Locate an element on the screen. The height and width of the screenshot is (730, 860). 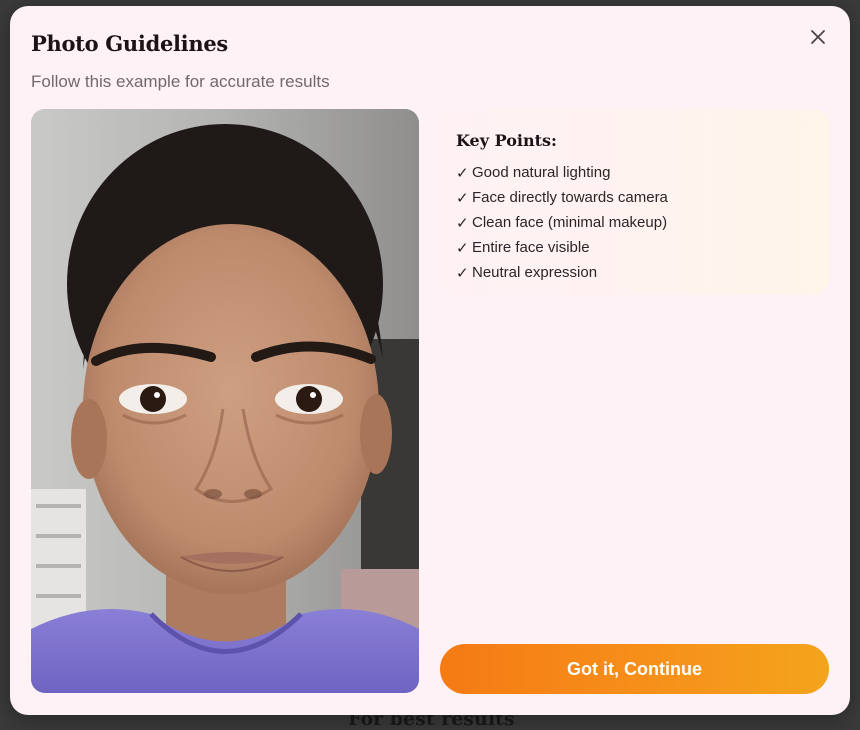
key-point-text: Face directly towards camera is located at coordinates (570, 197).